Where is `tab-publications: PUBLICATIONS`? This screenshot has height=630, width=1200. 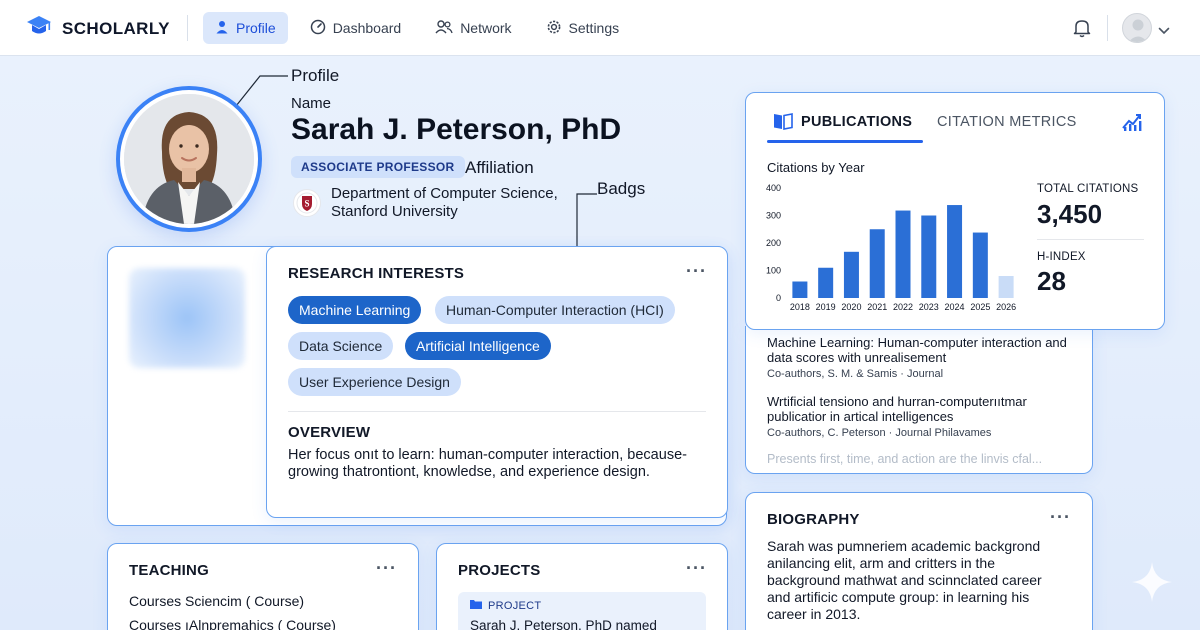
tab-publications: PUBLICATIONS is located at coordinates (856, 122).